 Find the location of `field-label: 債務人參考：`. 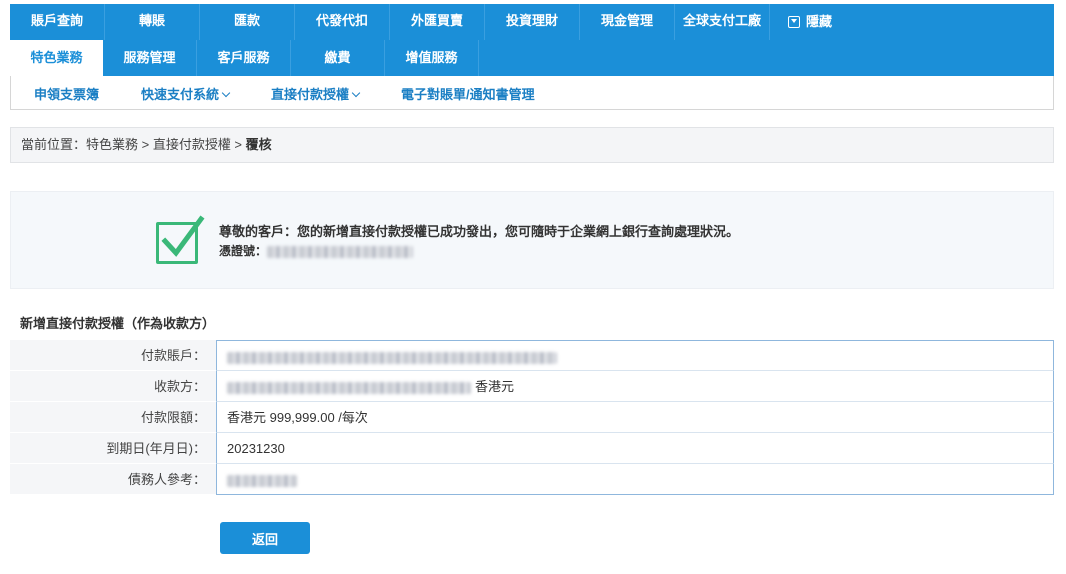

field-label: 債務人參考： is located at coordinates (113, 479).